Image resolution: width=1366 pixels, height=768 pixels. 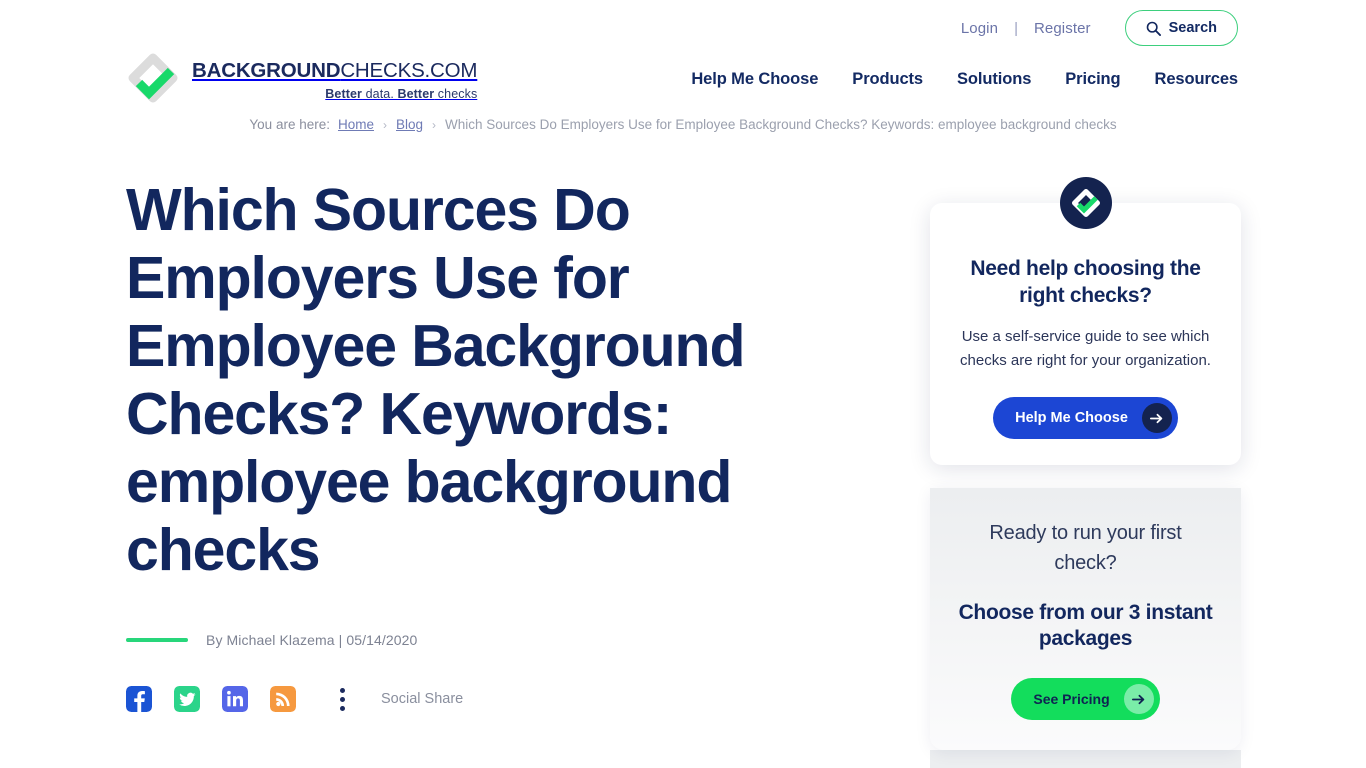 I want to click on search-button-label: Search, so click(x=1192, y=28).